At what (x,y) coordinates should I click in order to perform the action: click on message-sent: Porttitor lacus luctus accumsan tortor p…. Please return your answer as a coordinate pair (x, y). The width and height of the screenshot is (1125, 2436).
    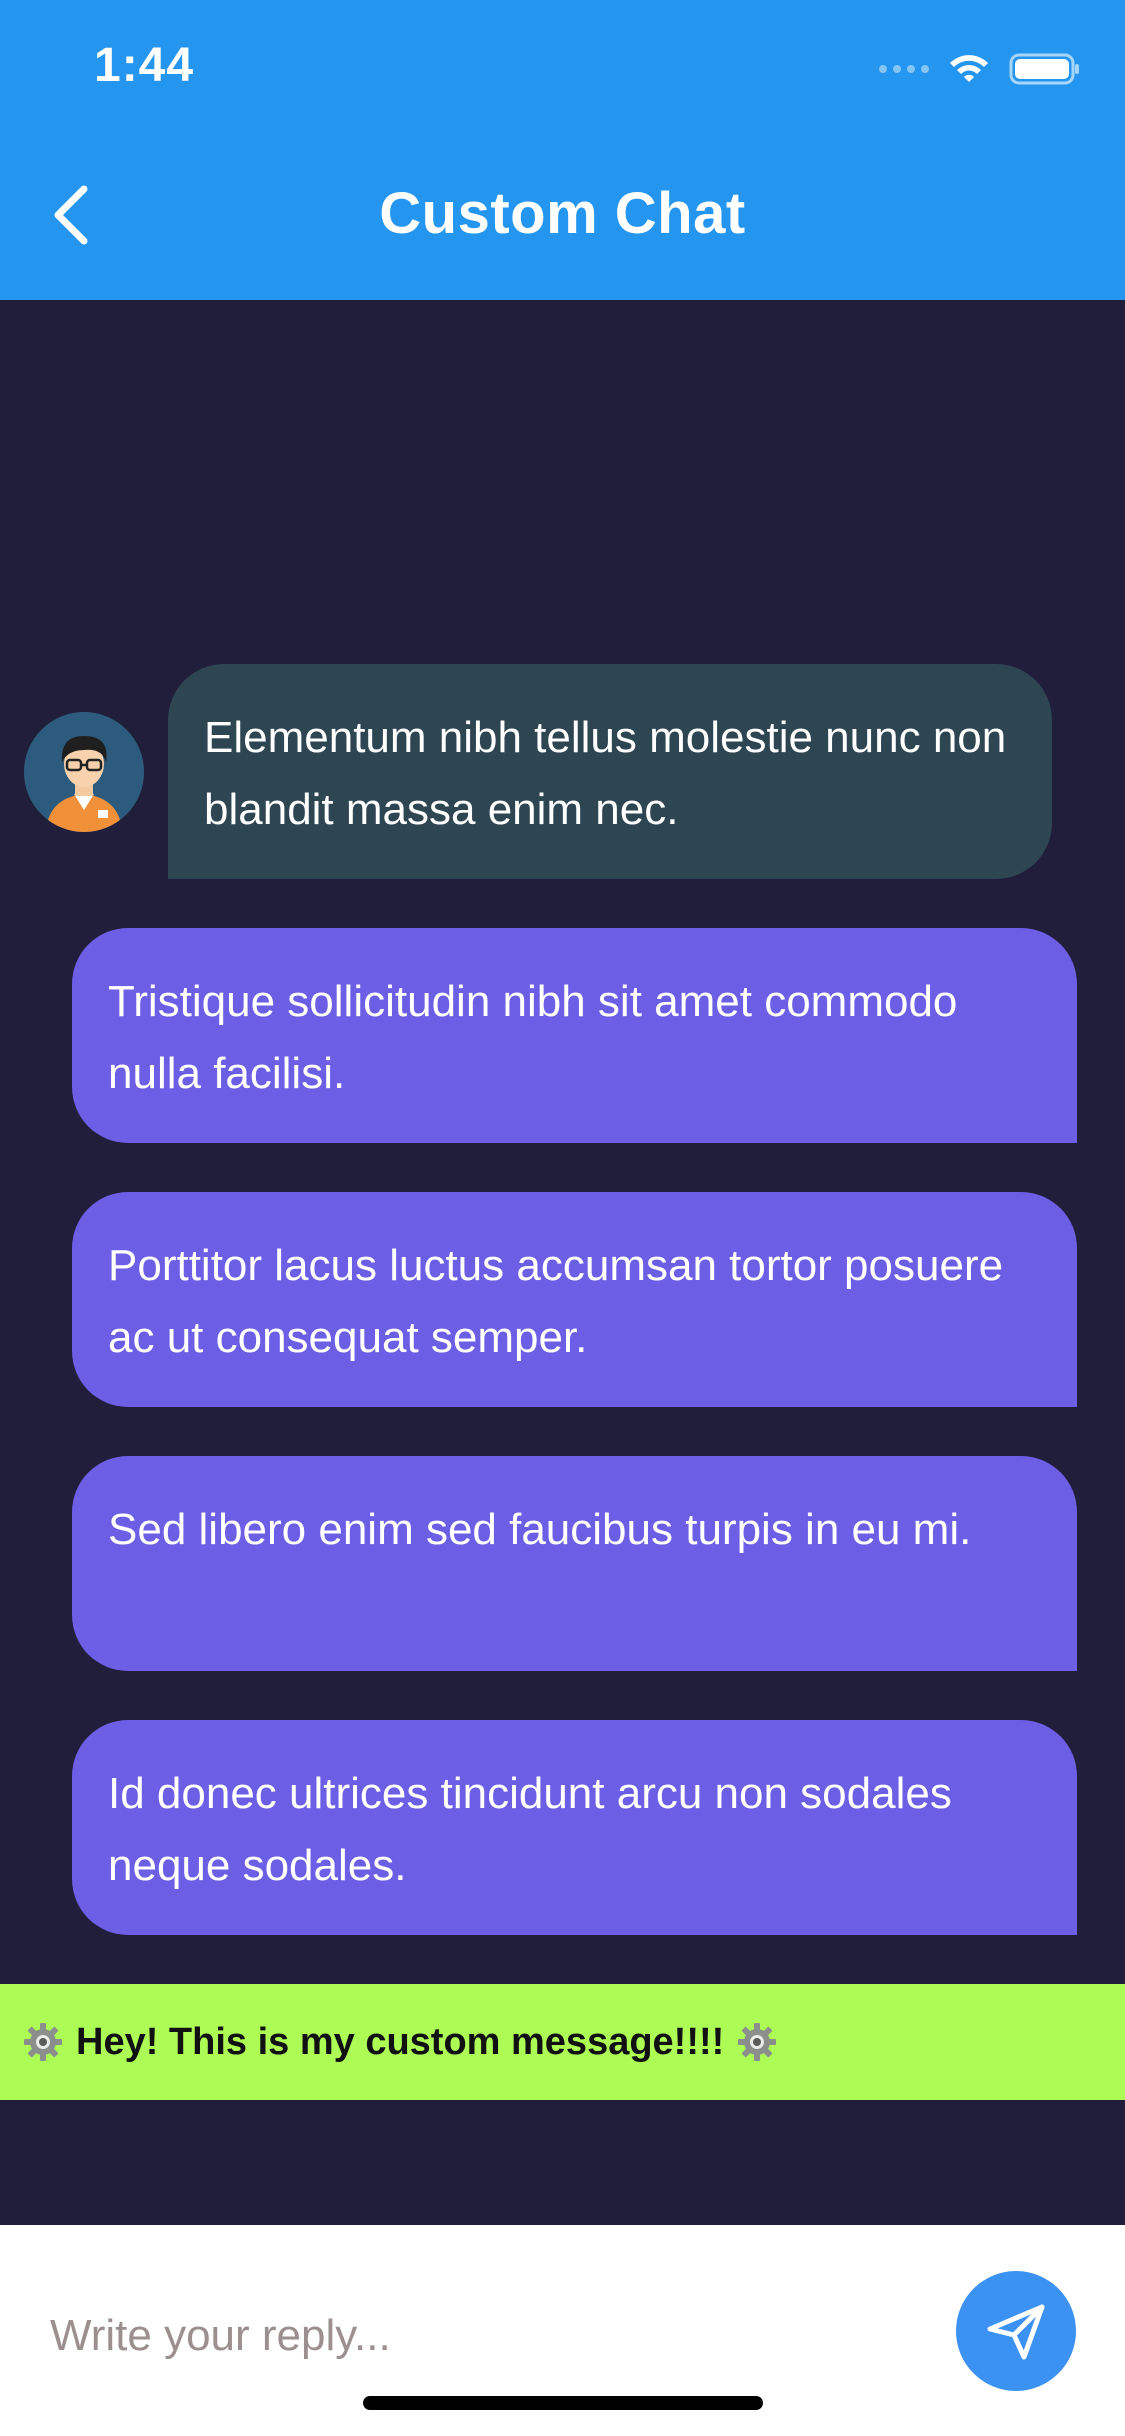
    Looking at the image, I should click on (574, 1299).